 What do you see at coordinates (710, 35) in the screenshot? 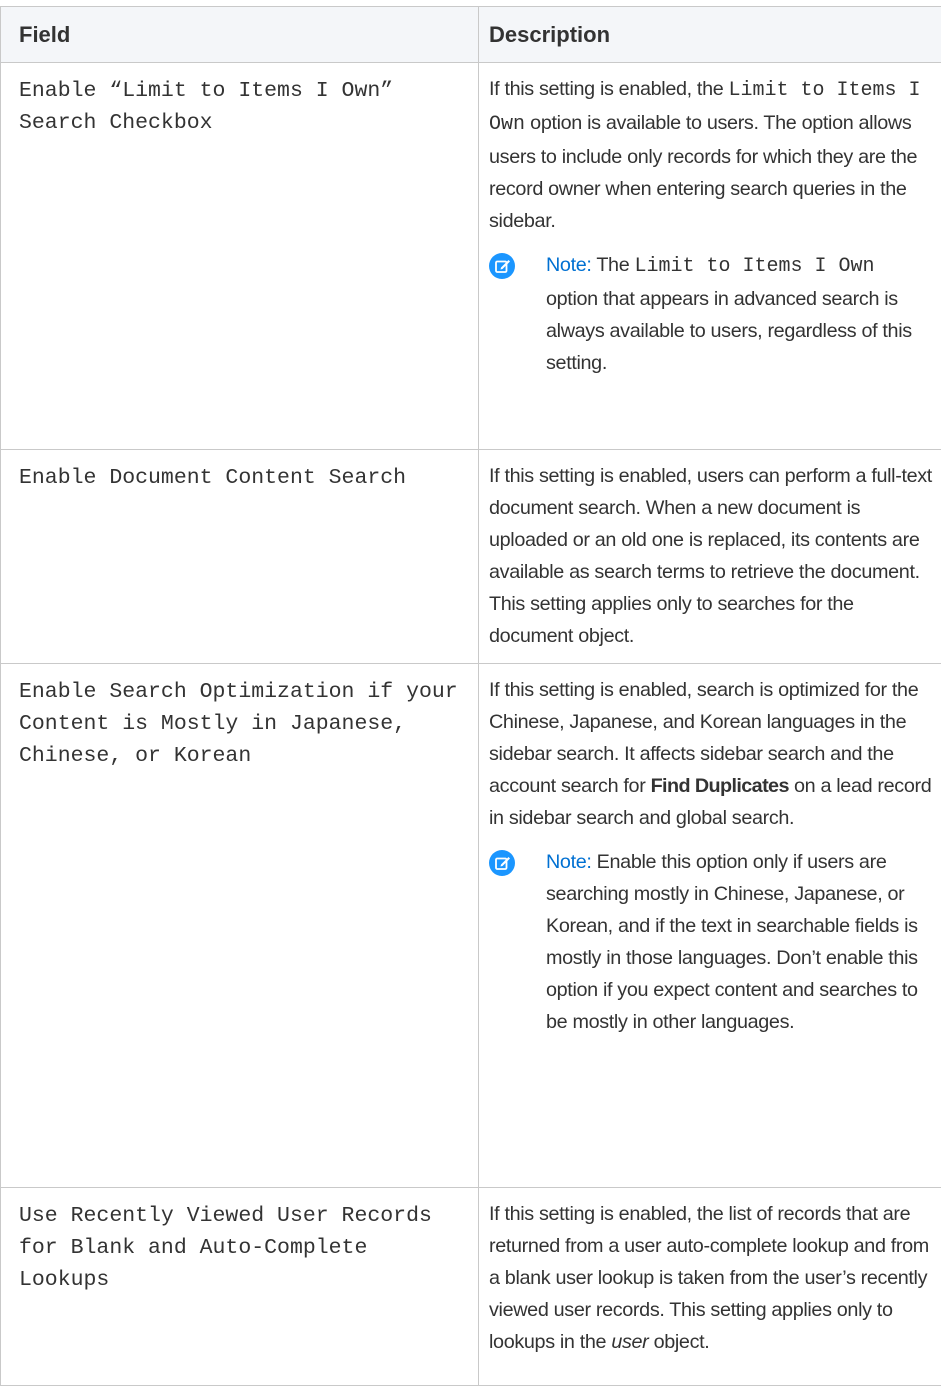
I see `column-header-description: Description` at bounding box center [710, 35].